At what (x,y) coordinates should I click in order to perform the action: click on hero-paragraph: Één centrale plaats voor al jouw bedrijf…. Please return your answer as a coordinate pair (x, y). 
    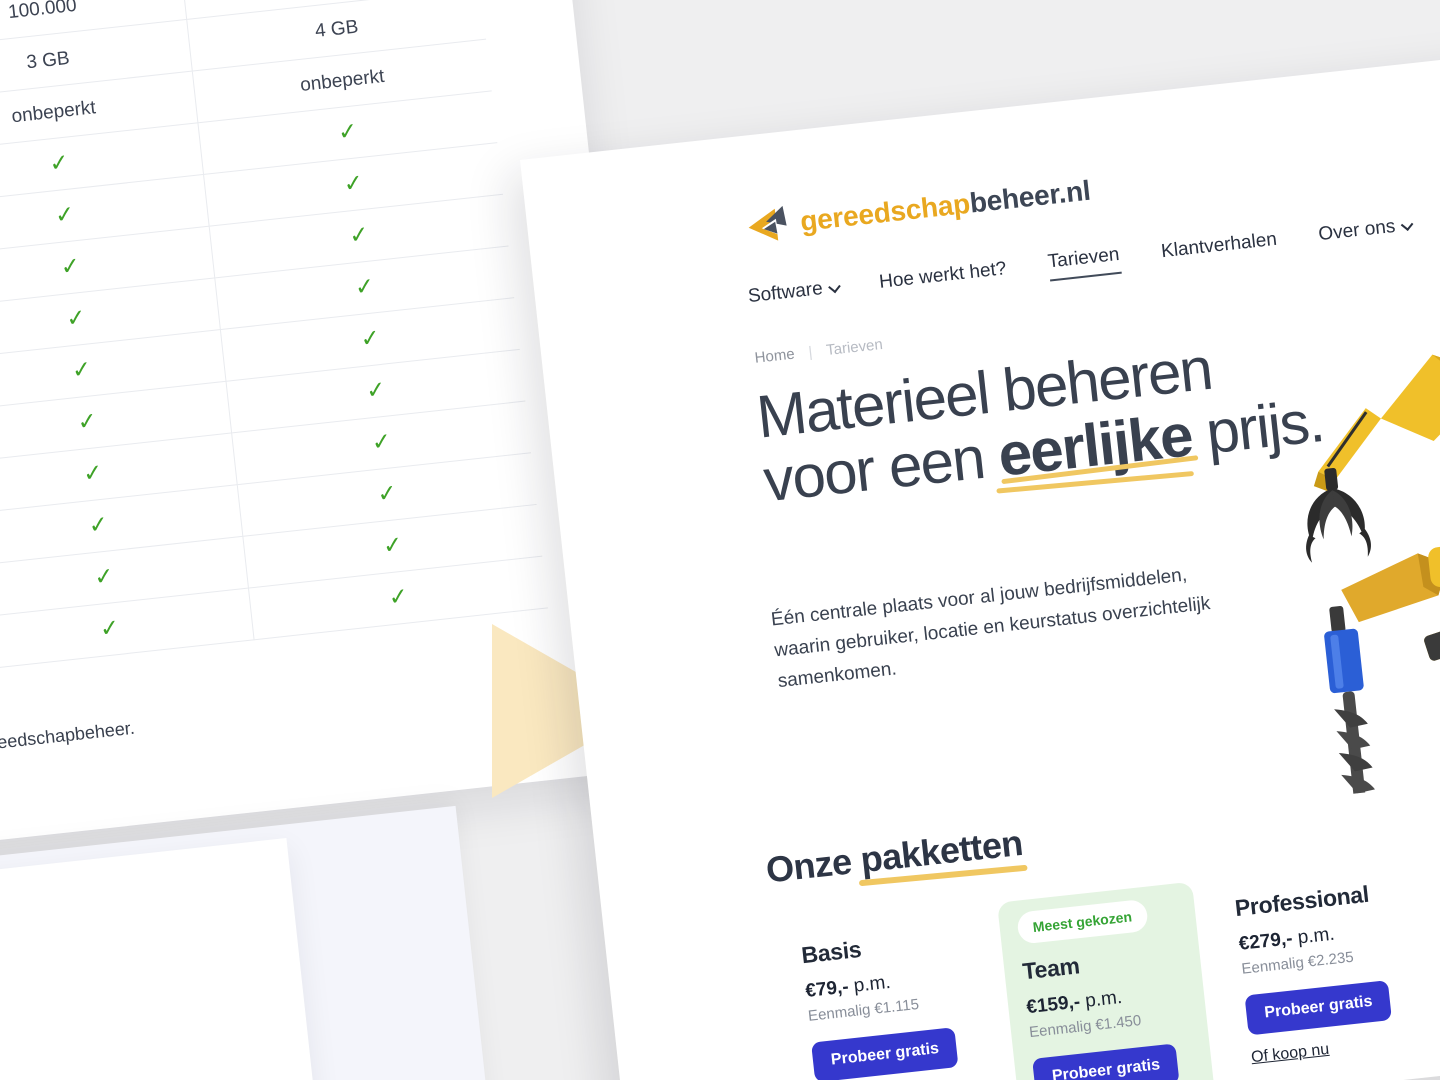
    Looking at the image, I should click on (991, 628).